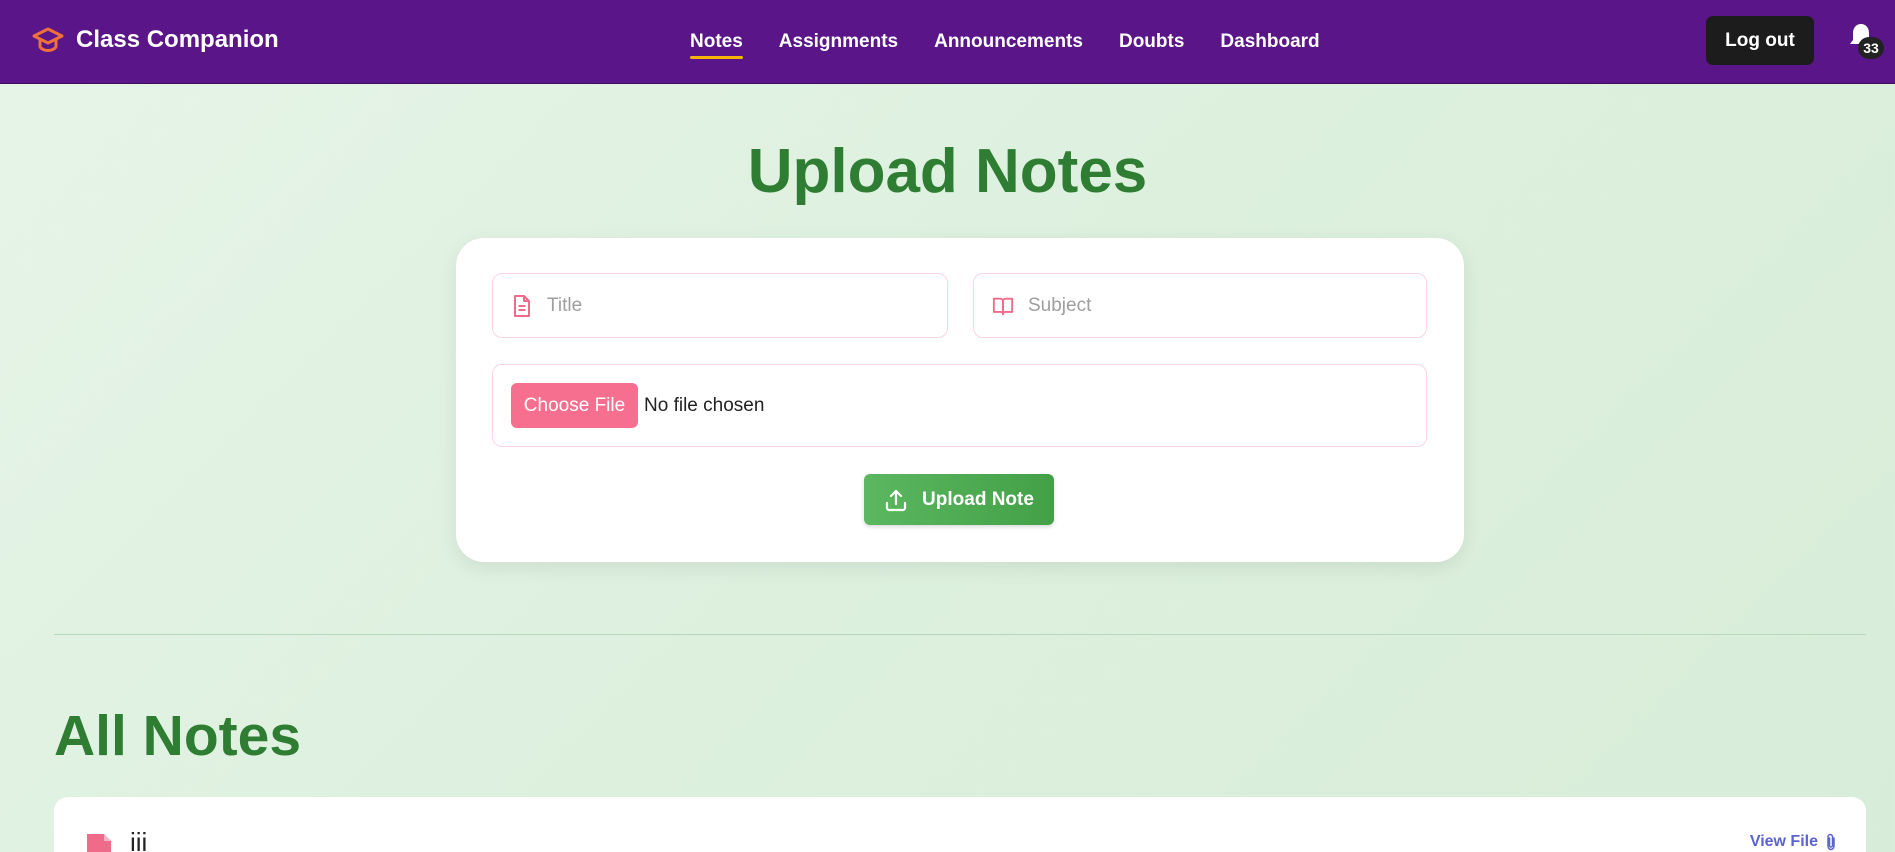 Image resolution: width=1895 pixels, height=852 pixels. Describe the element at coordinates (978, 499) in the screenshot. I see `upload-note-label: Upload Note` at that location.